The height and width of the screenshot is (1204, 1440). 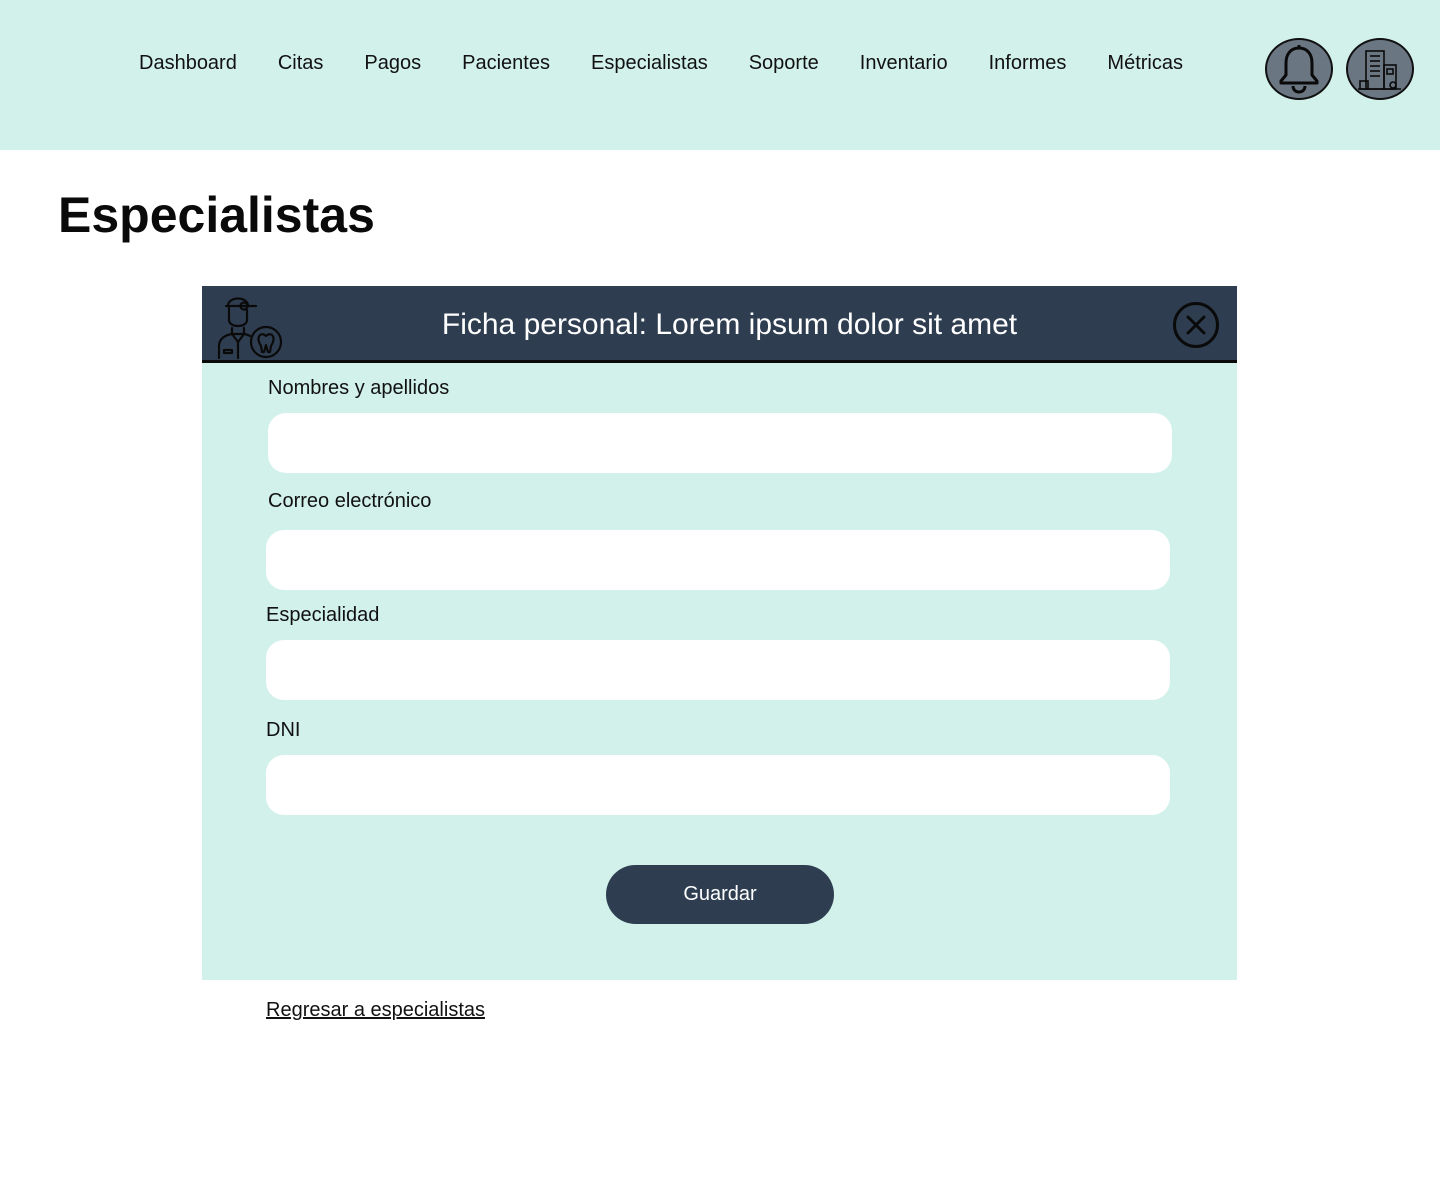 I want to click on nav-item-dashboard: Dashboard, so click(x=188, y=63).